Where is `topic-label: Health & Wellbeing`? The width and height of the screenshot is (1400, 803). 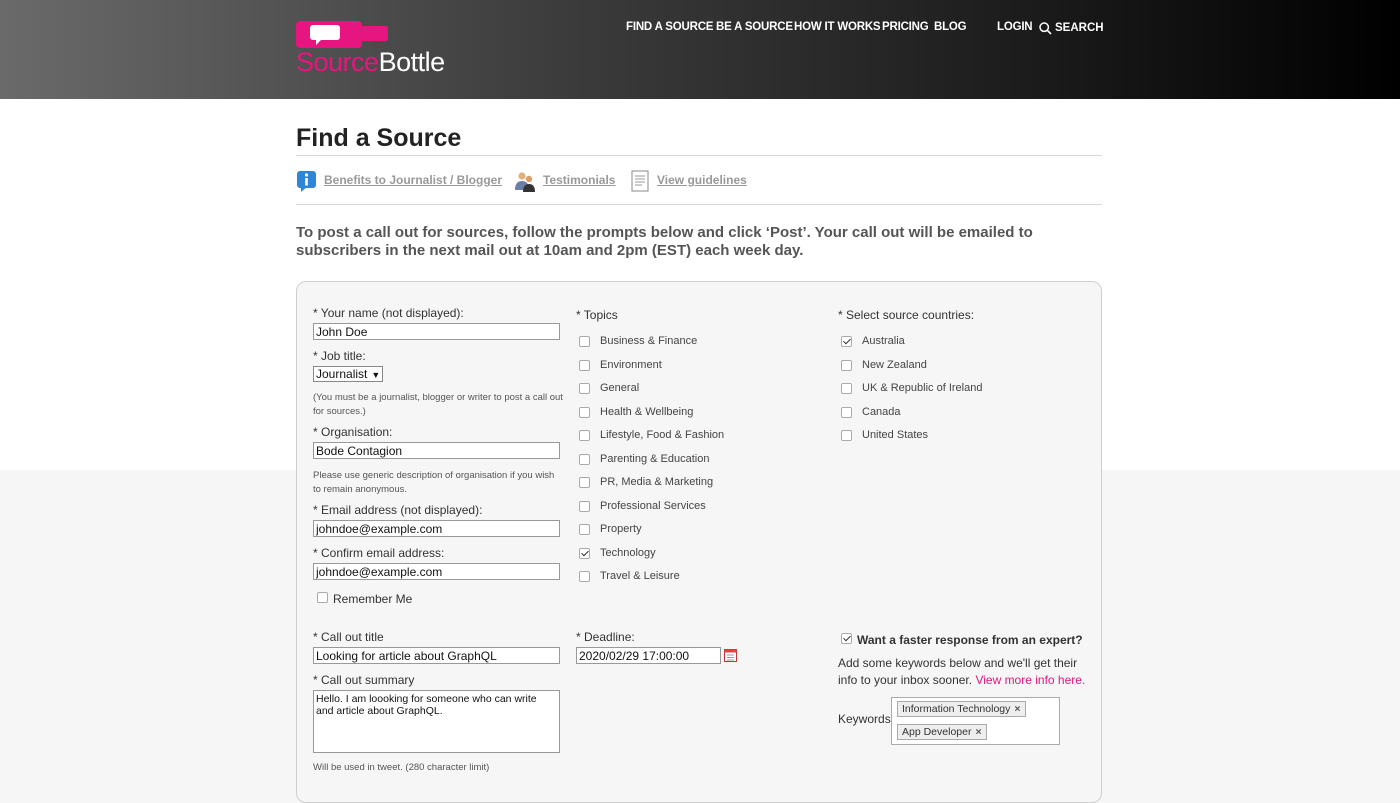
topic-label: Health & Wellbeing is located at coordinates (647, 411).